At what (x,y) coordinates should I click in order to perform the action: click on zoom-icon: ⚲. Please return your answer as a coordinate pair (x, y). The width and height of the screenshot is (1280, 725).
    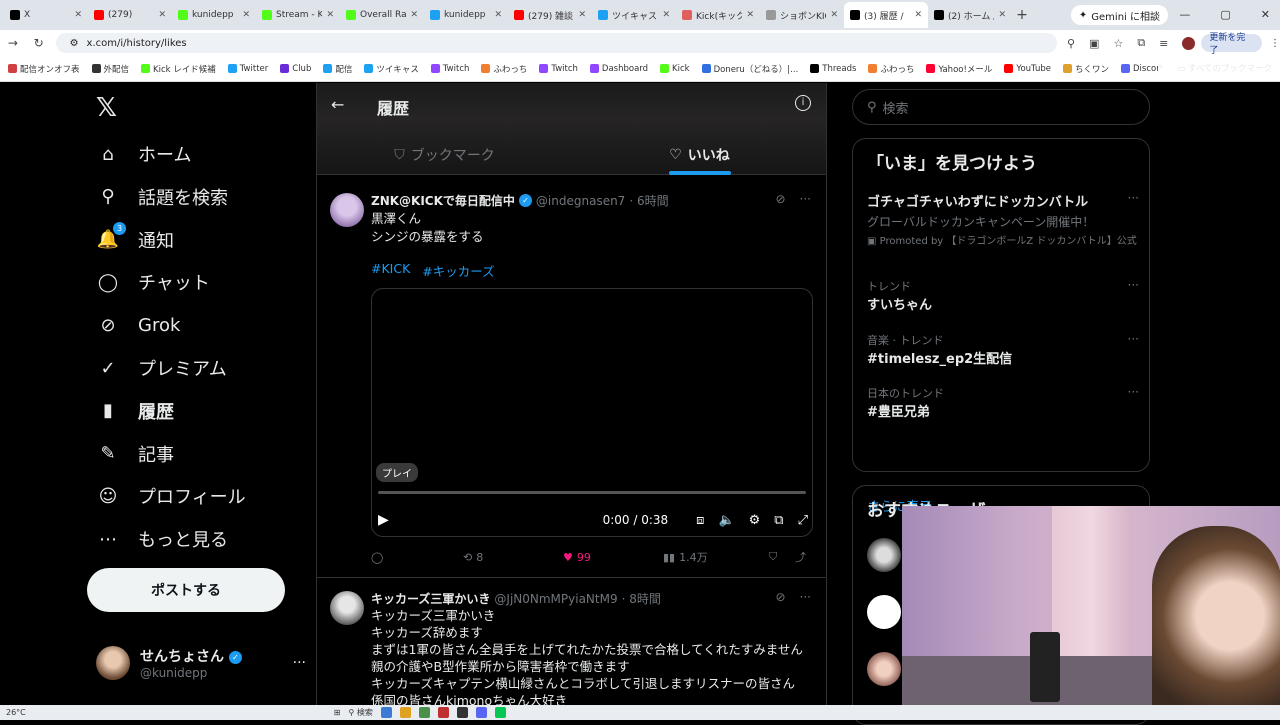
    Looking at the image, I should click on (1071, 43).